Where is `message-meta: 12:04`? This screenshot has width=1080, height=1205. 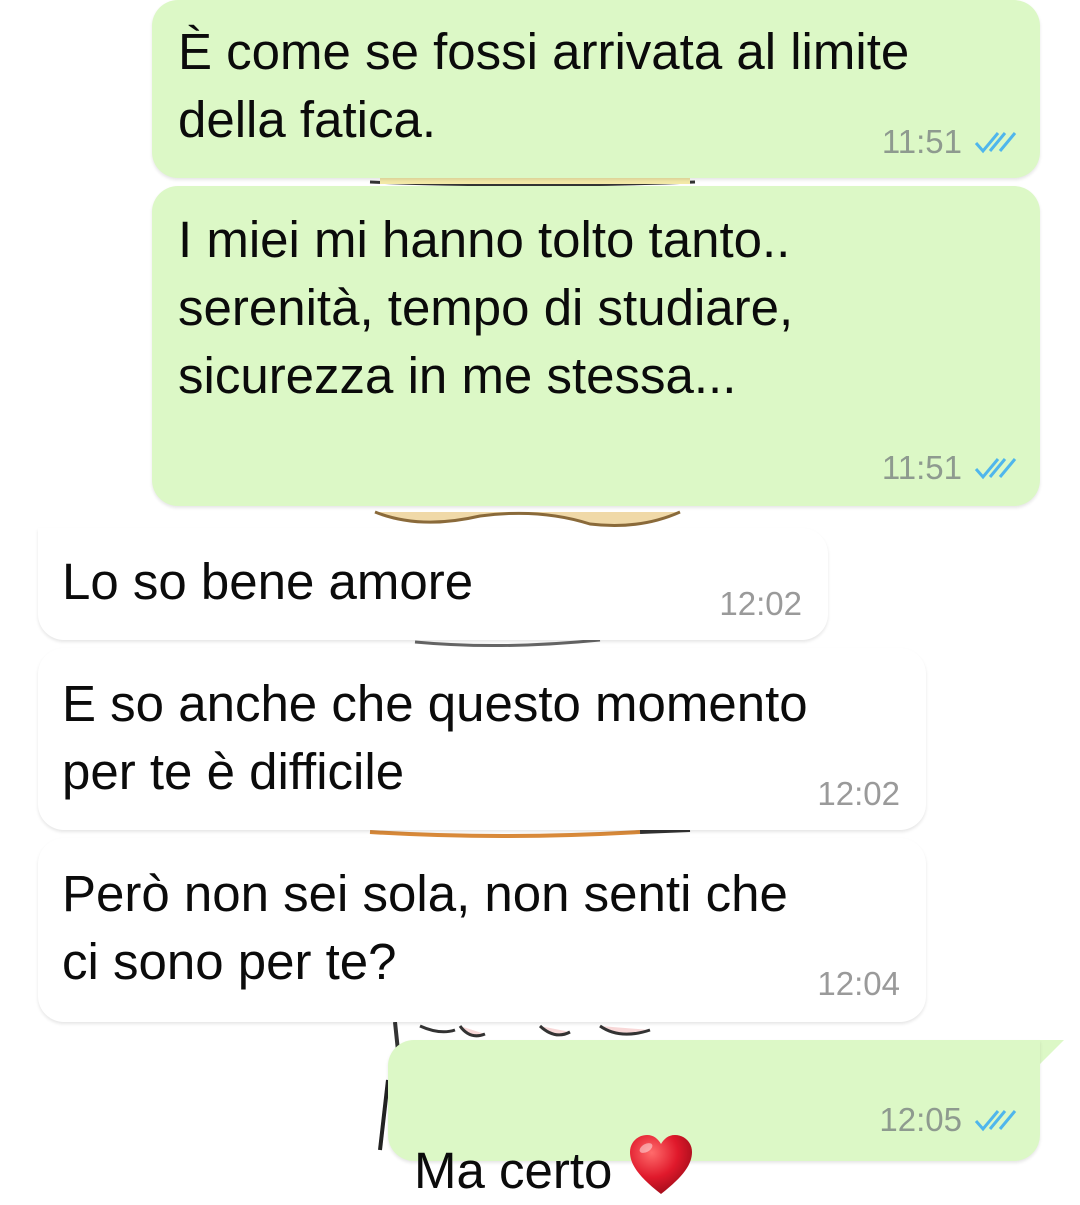 message-meta: 12:04 is located at coordinates (858, 984).